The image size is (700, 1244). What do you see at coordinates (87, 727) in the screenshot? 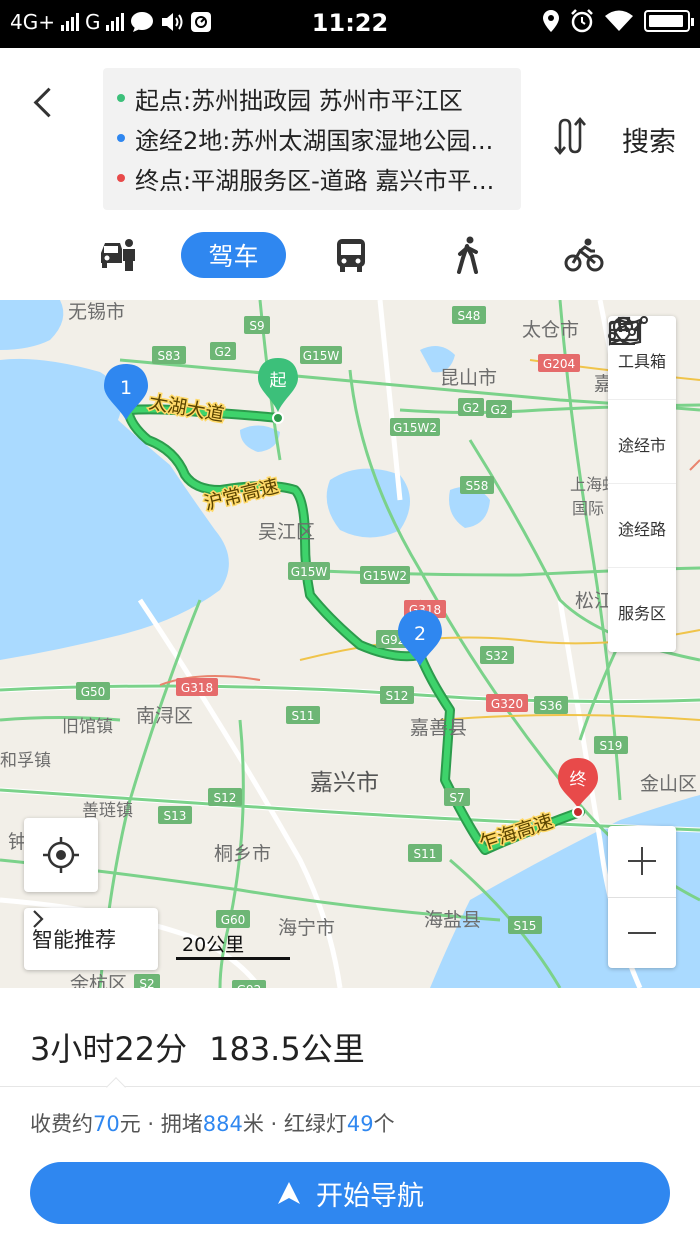
I see `place-jiuguan: 旧馆镇` at bounding box center [87, 727].